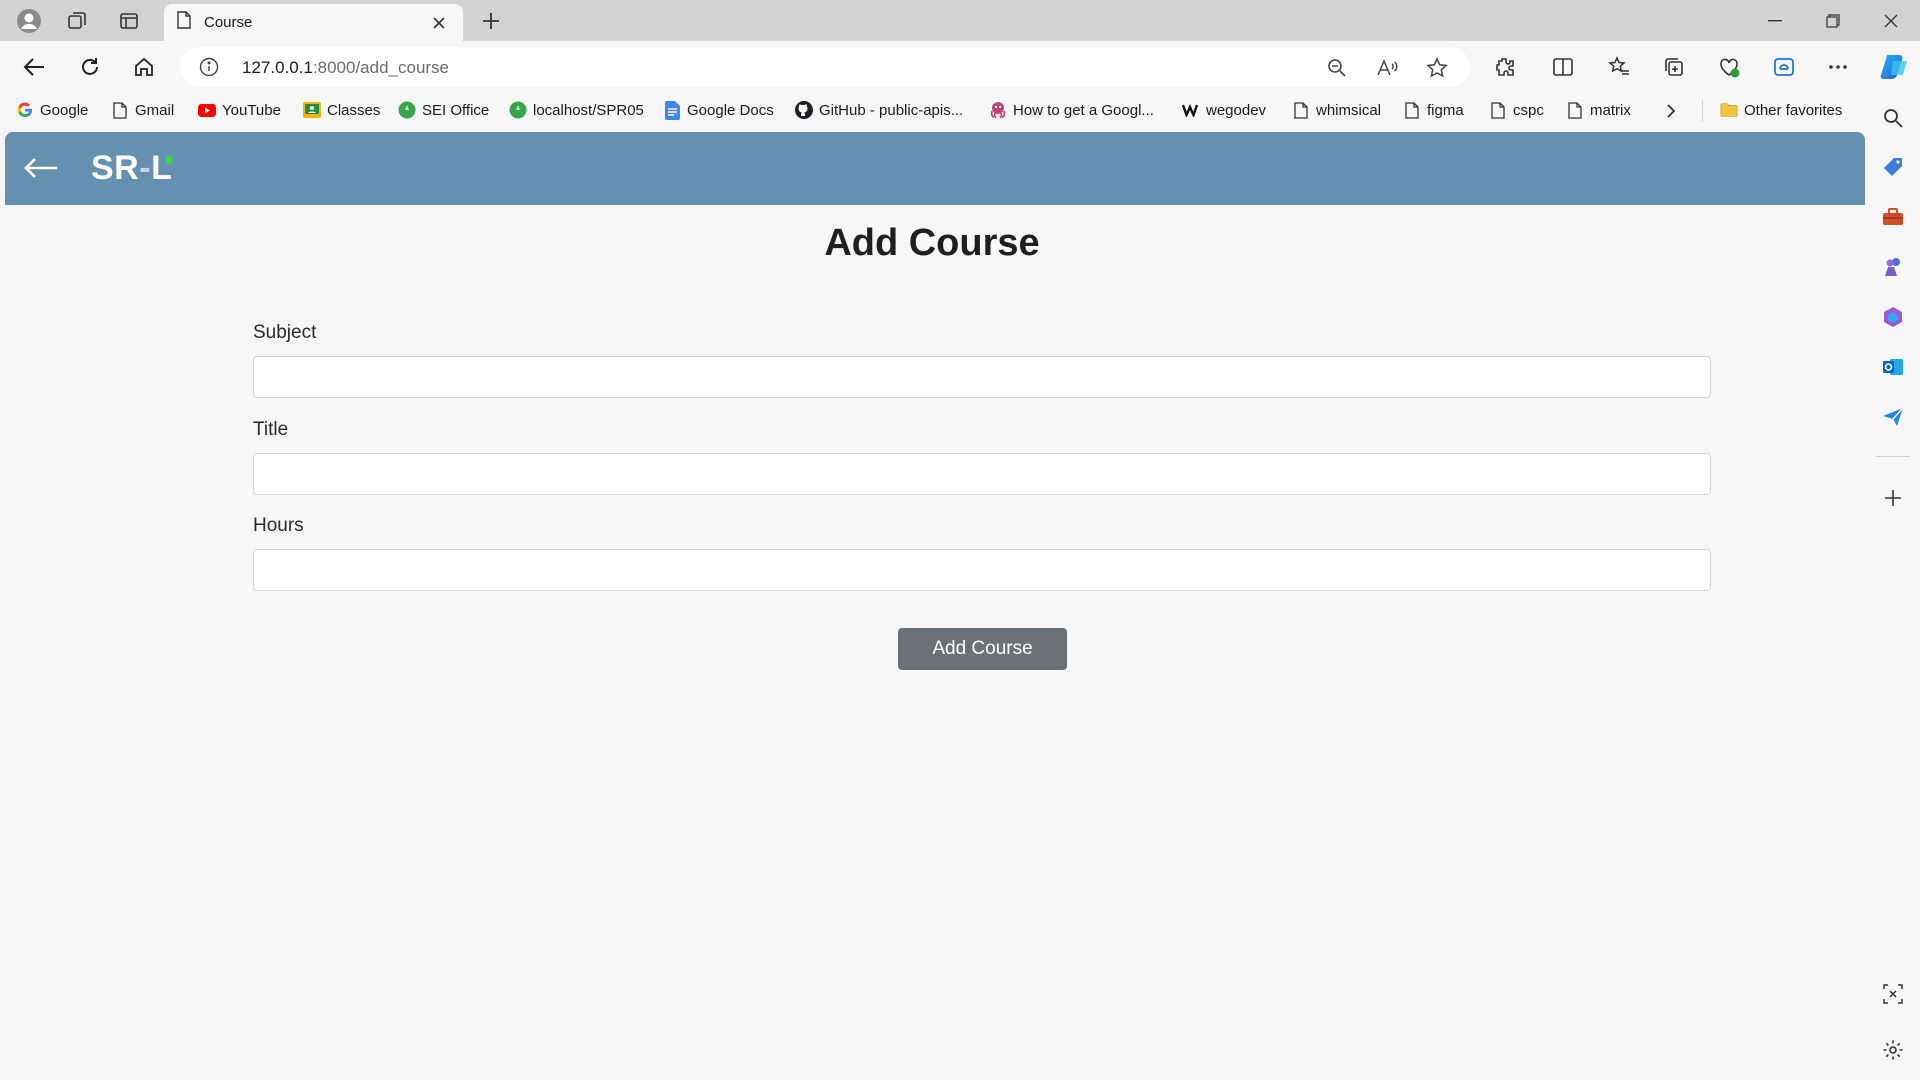 The height and width of the screenshot is (1080, 1920). I want to click on send-icon, so click(1893, 417).